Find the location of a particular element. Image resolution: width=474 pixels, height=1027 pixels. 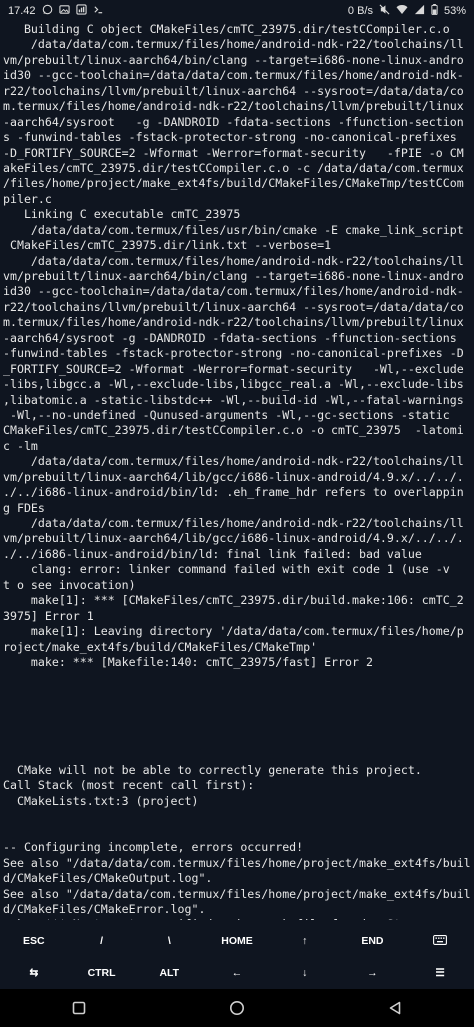

key-tab-label: ⇆ is located at coordinates (34, 973).